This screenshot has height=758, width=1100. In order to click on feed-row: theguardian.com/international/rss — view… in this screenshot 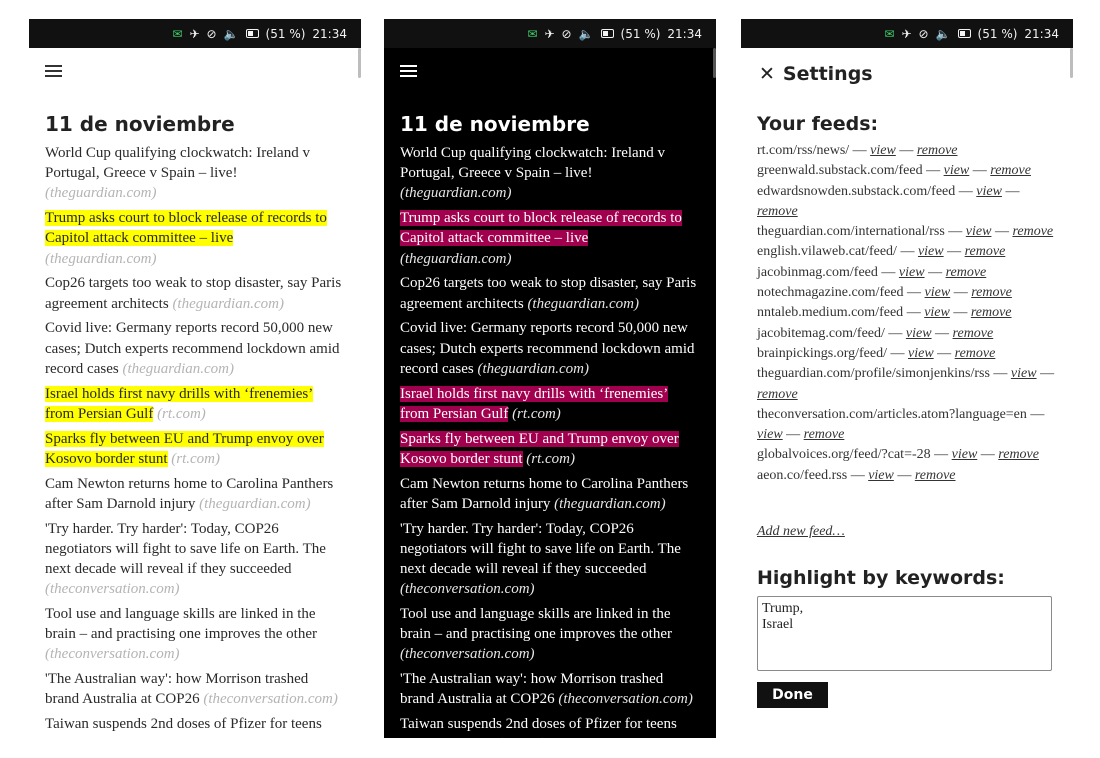, I will do `click(907, 232)`.